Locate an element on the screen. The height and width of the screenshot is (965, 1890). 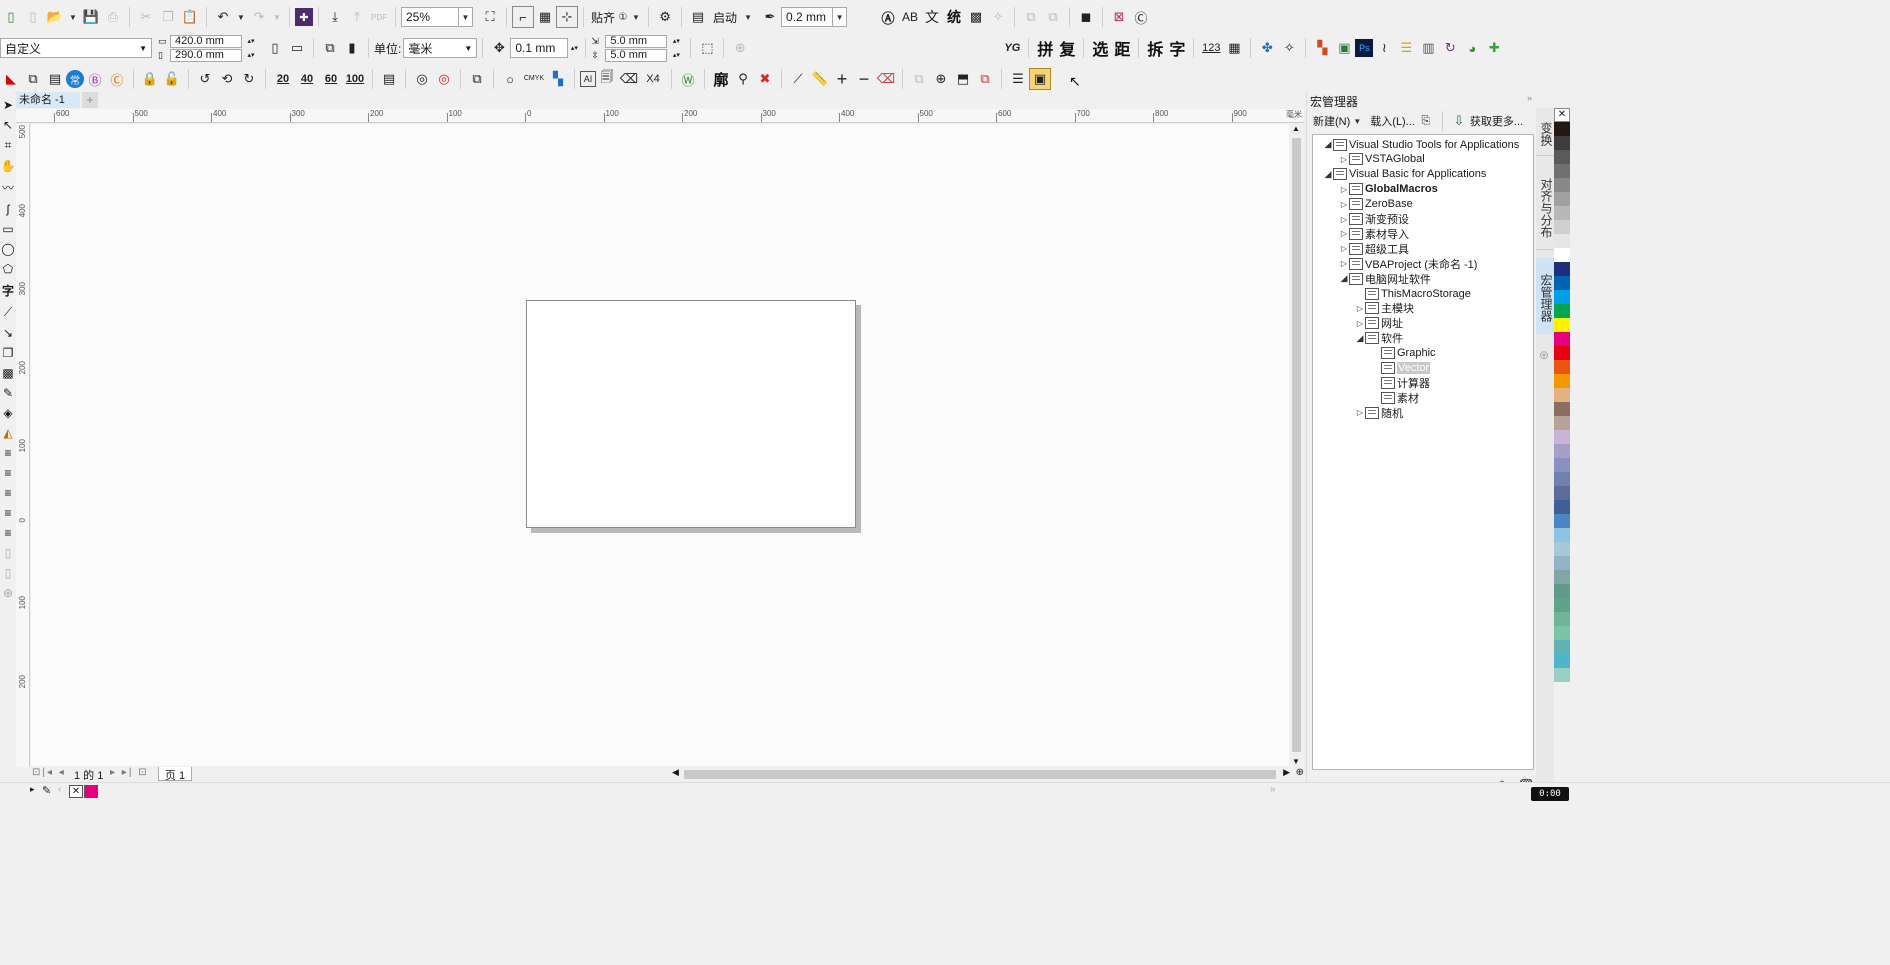
undo-dropdown-icon: ▼ is located at coordinates (241, 17).